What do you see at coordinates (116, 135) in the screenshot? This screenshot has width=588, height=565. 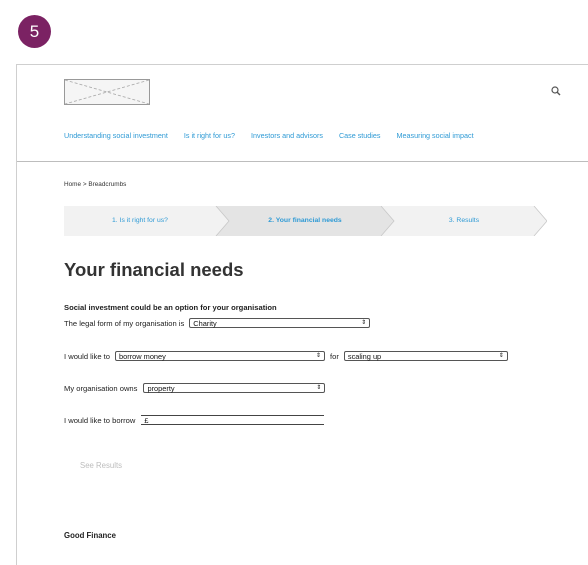 I see `nav-item-understanding: Understanding social investment` at bounding box center [116, 135].